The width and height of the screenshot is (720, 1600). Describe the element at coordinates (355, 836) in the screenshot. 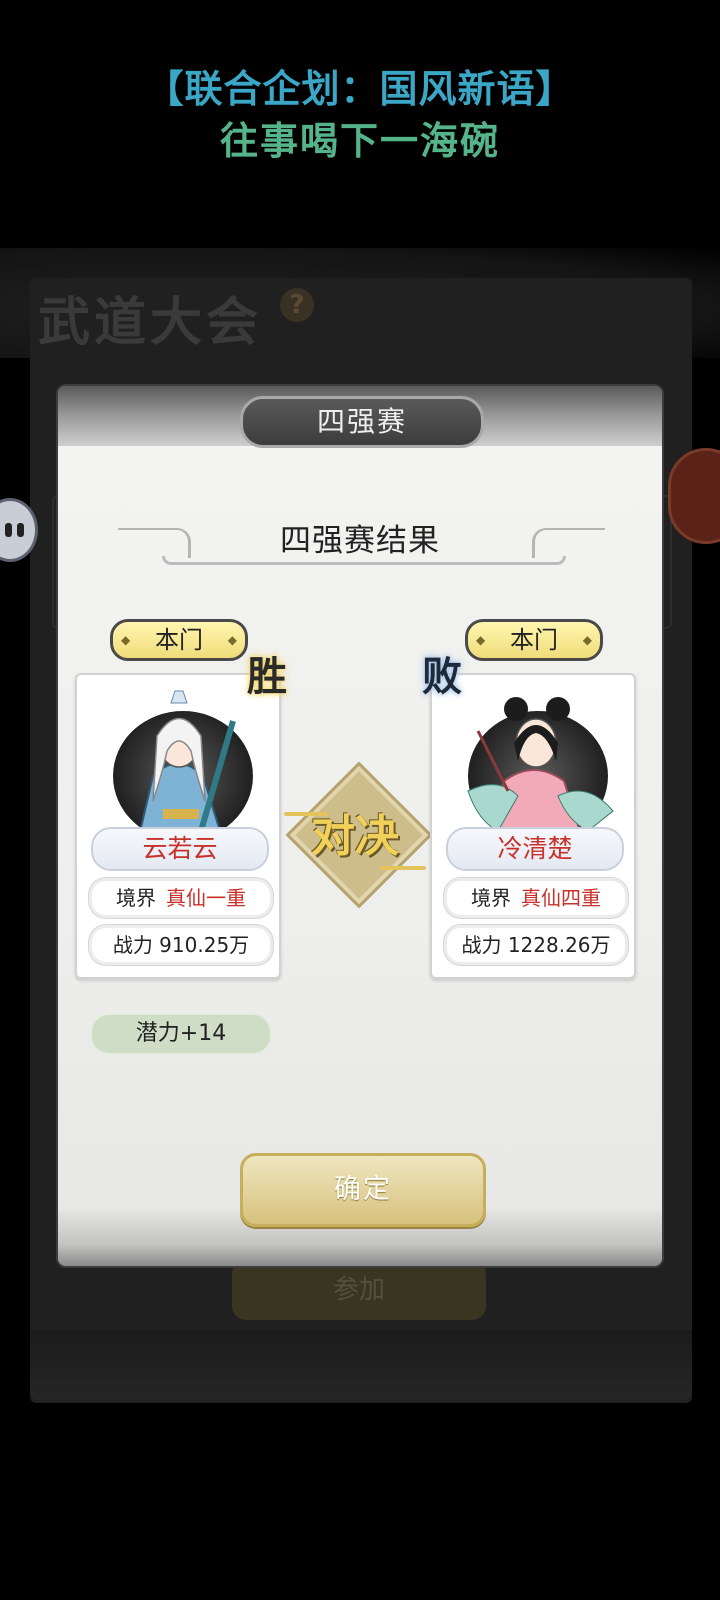

I see `versus-label: 对决` at that location.